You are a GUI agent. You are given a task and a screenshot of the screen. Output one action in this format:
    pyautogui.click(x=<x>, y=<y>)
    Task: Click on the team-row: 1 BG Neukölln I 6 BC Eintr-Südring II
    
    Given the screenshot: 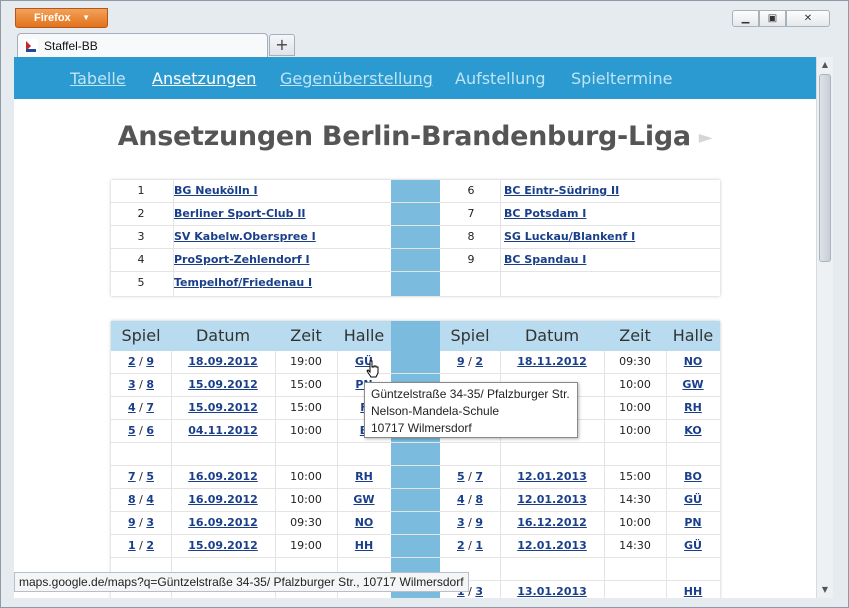 What is the action you would take?
    pyautogui.click(x=415, y=191)
    